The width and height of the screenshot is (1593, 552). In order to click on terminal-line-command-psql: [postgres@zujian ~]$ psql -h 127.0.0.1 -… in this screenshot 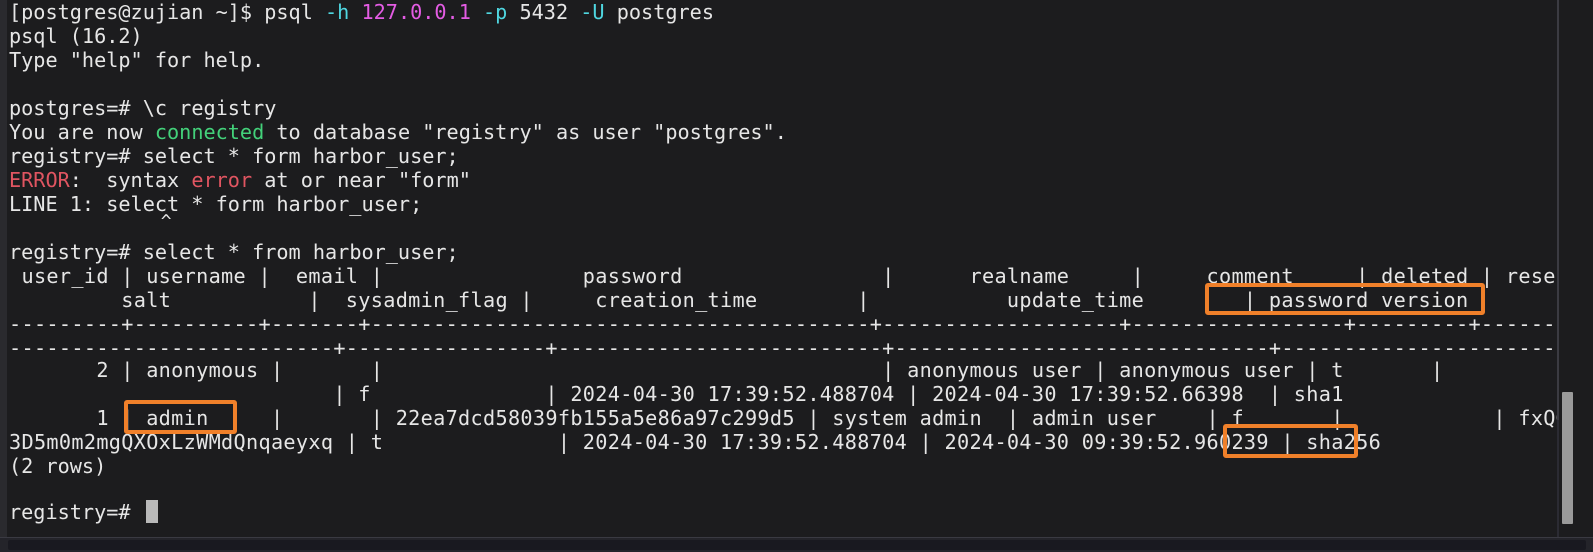, I will do `click(361, 12)`.